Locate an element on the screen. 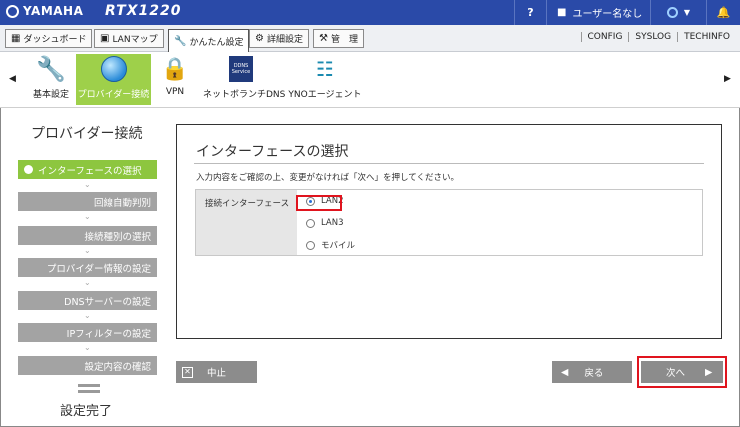 This screenshot has height=427, width=740. brand-name: YAMAHA is located at coordinates (53, 11).